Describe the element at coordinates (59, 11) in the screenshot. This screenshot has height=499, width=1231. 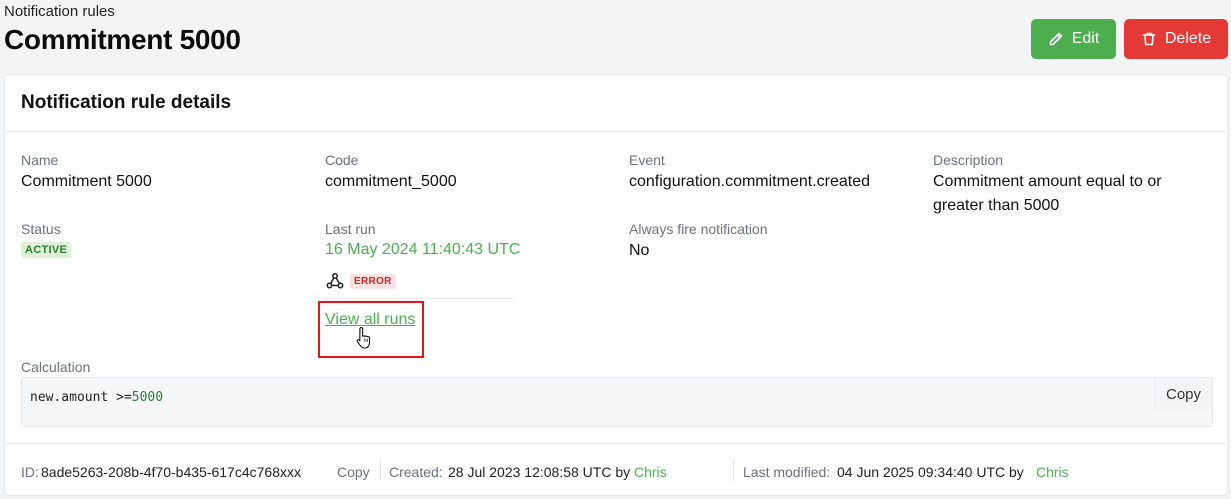
I see `breadcrumb: Notification rules` at that location.